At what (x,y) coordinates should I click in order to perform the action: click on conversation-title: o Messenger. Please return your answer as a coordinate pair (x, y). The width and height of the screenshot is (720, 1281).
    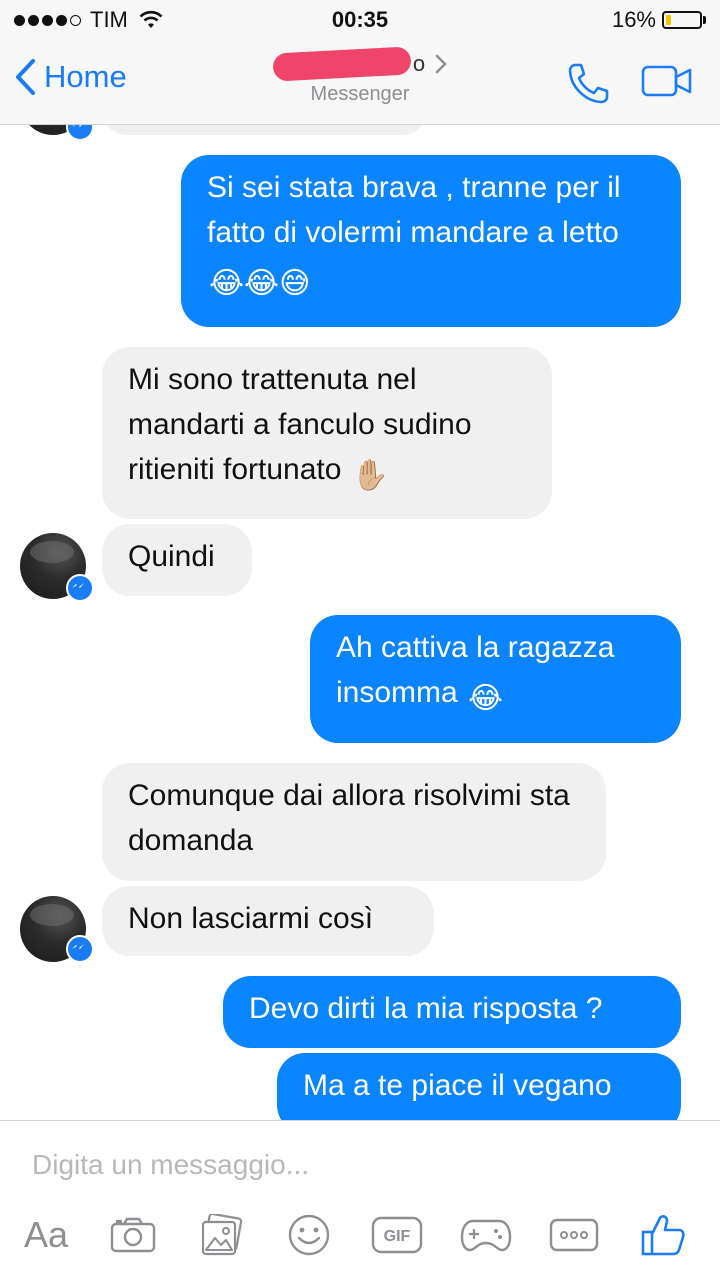
    Looking at the image, I should click on (360, 76).